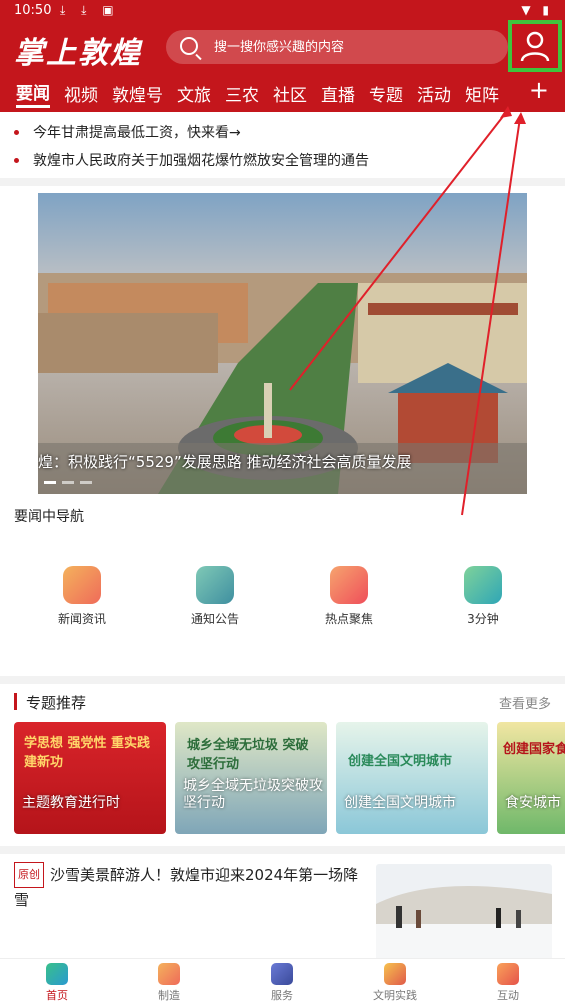  I want to click on hot-focus-icon, so click(349, 585).